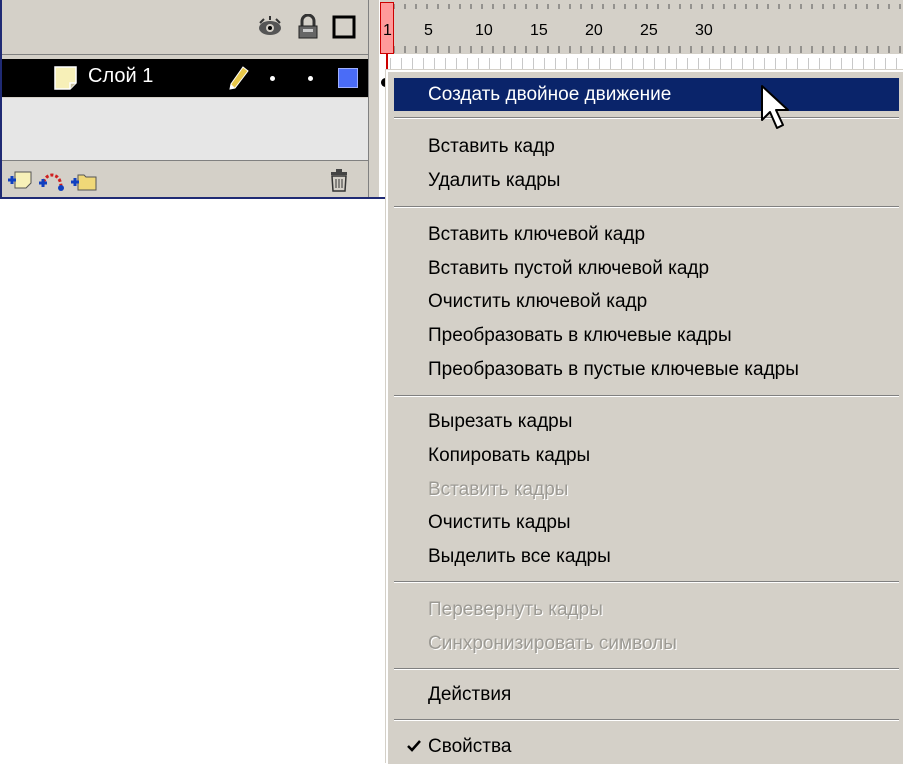 The height and width of the screenshot is (764, 903). Describe the element at coordinates (185, 27) in the screenshot. I see `layers-header` at that location.